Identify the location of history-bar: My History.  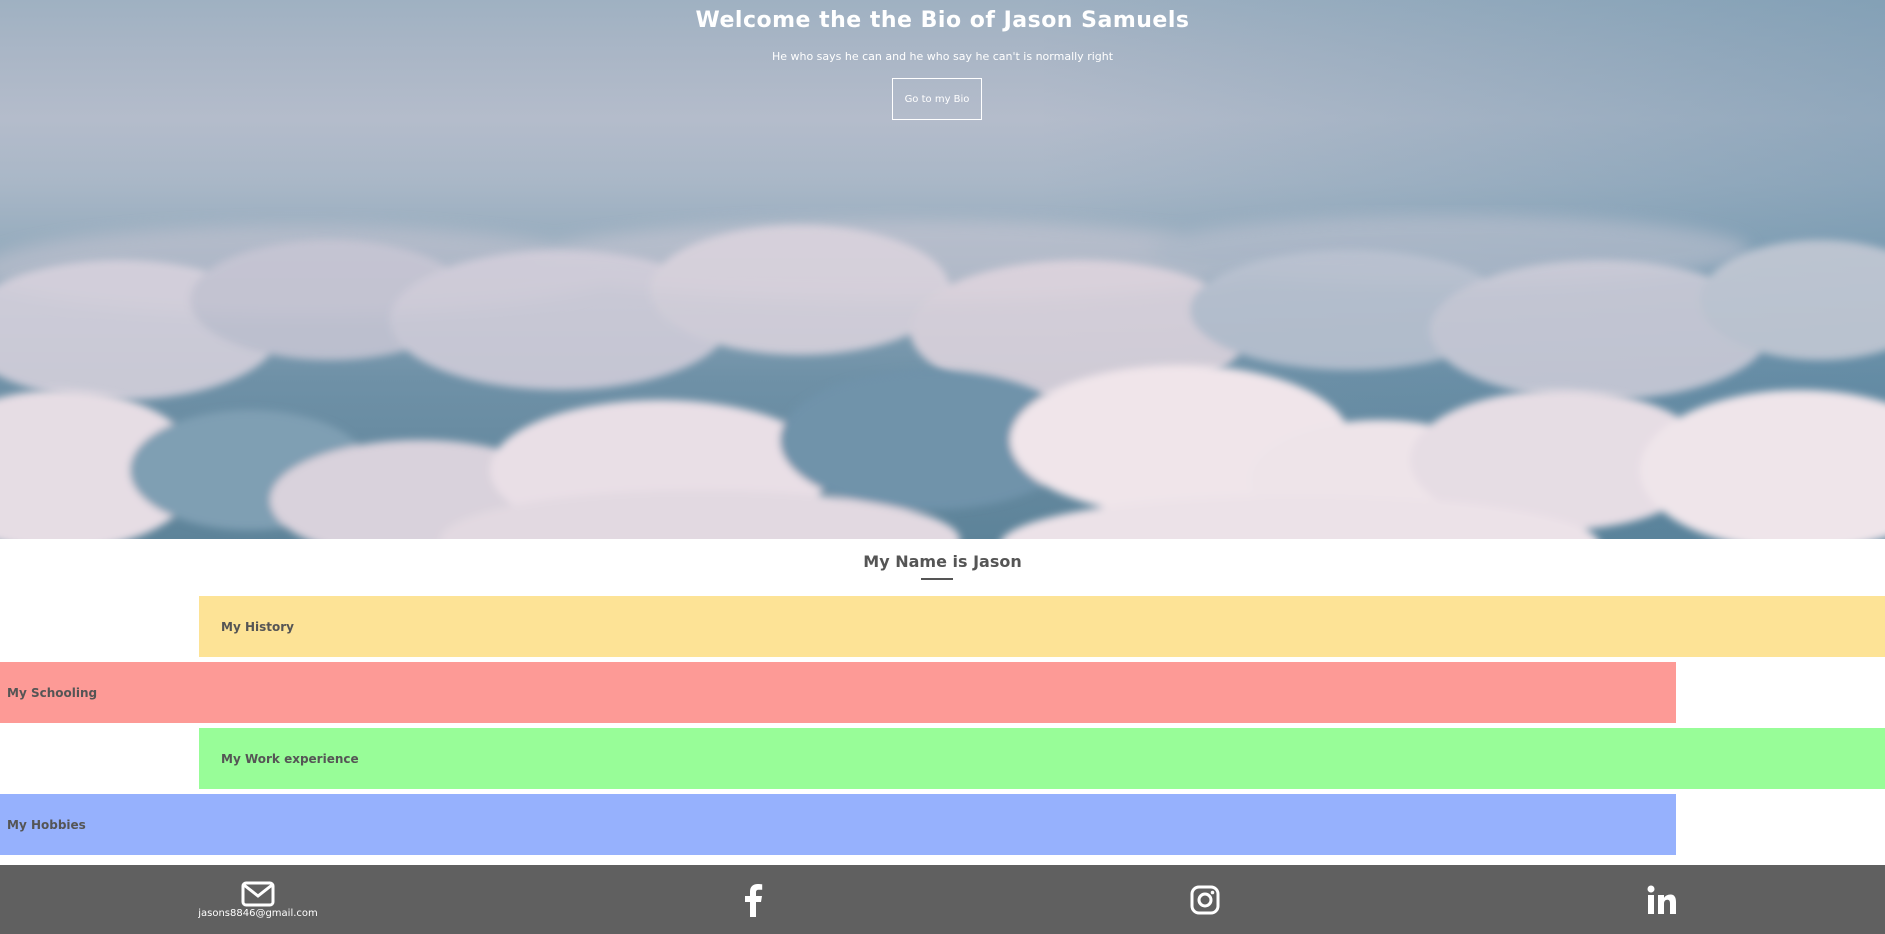
(1042, 626).